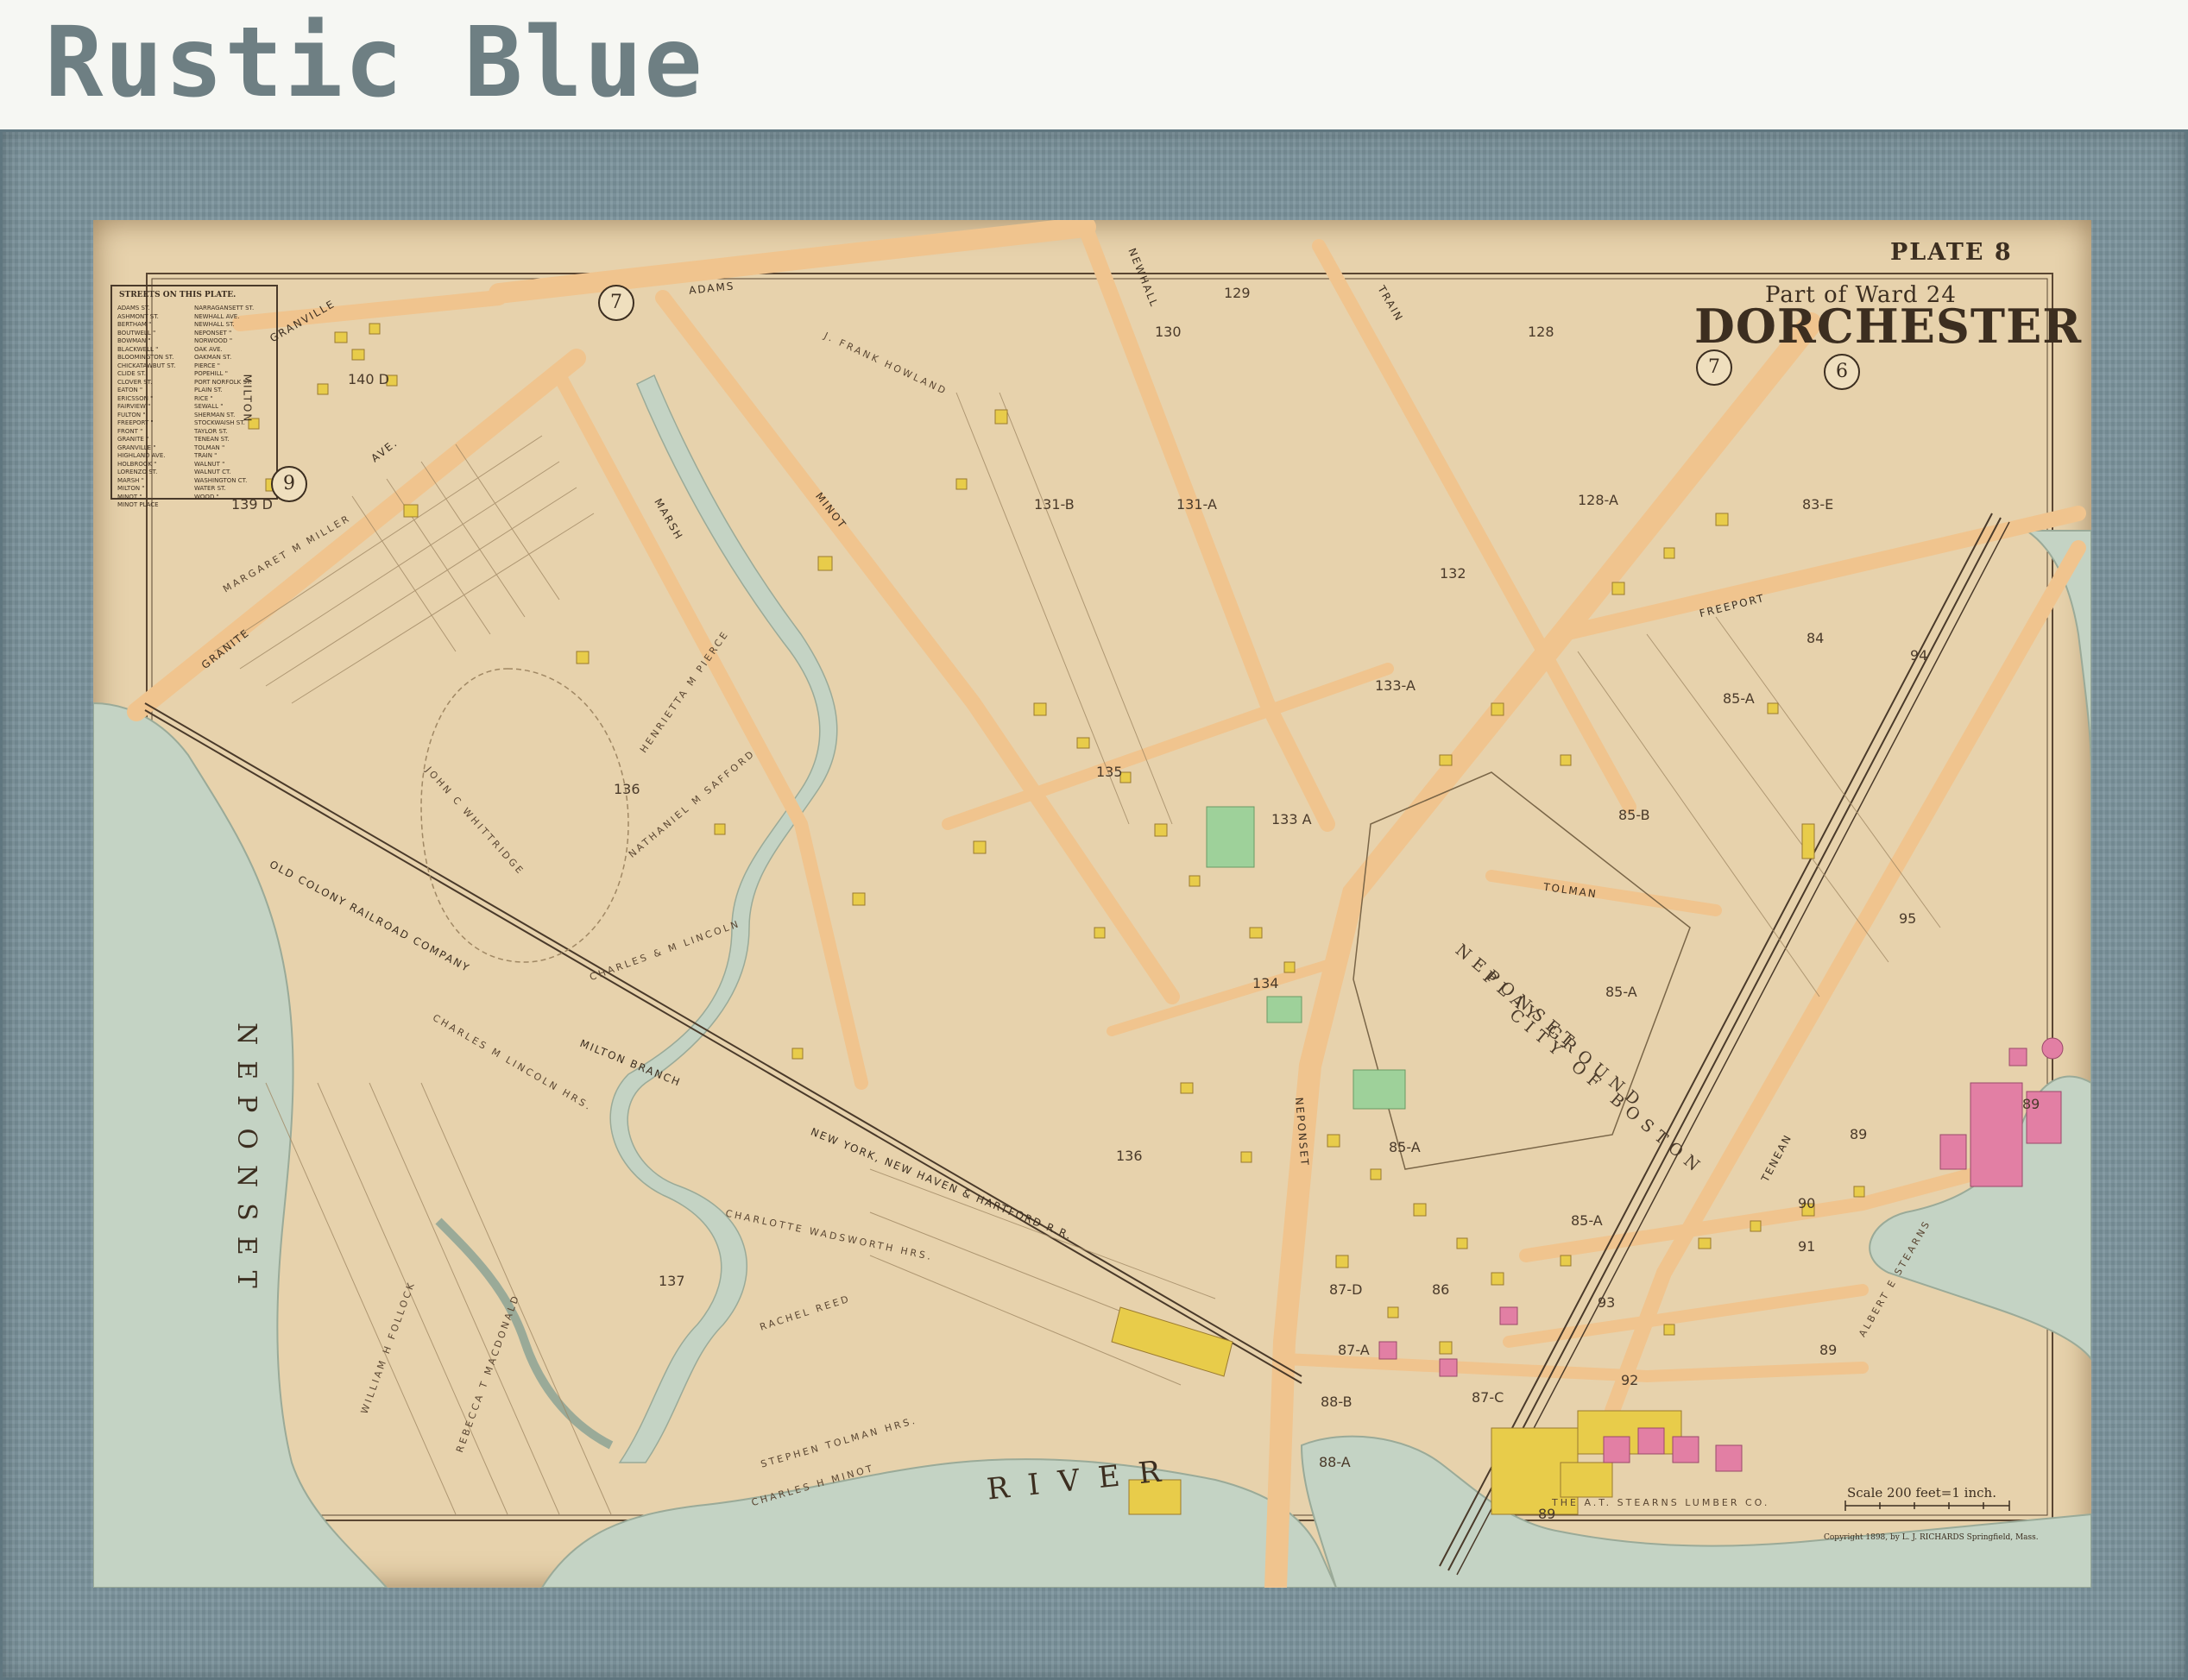 The width and height of the screenshot is (2188, 1680). I want to click on product-title: Rustic Blue, so click(374, 63).